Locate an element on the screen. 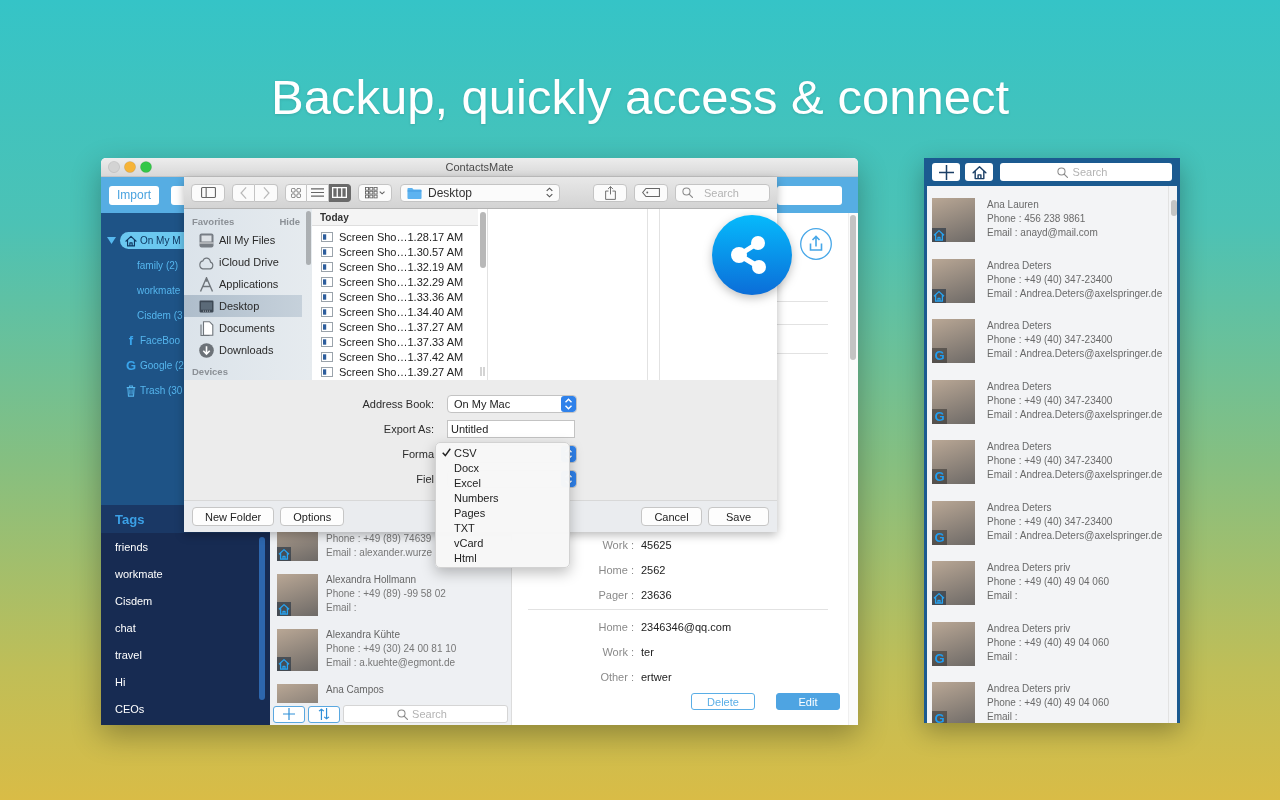 Image resolution: width=1280 pixels, height=800 pixels. file-item: Screen Sho…1.39.27 AM is located at coordinates (395, 371).